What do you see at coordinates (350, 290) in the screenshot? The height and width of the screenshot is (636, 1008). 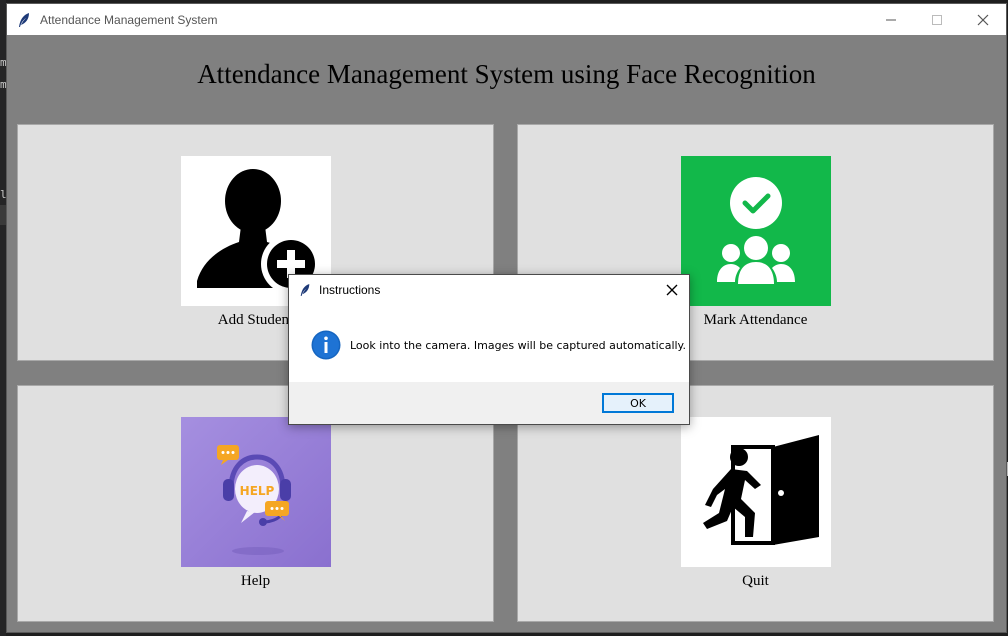 I see `dialog-title: Instructions` at bounding box center [350, 290].